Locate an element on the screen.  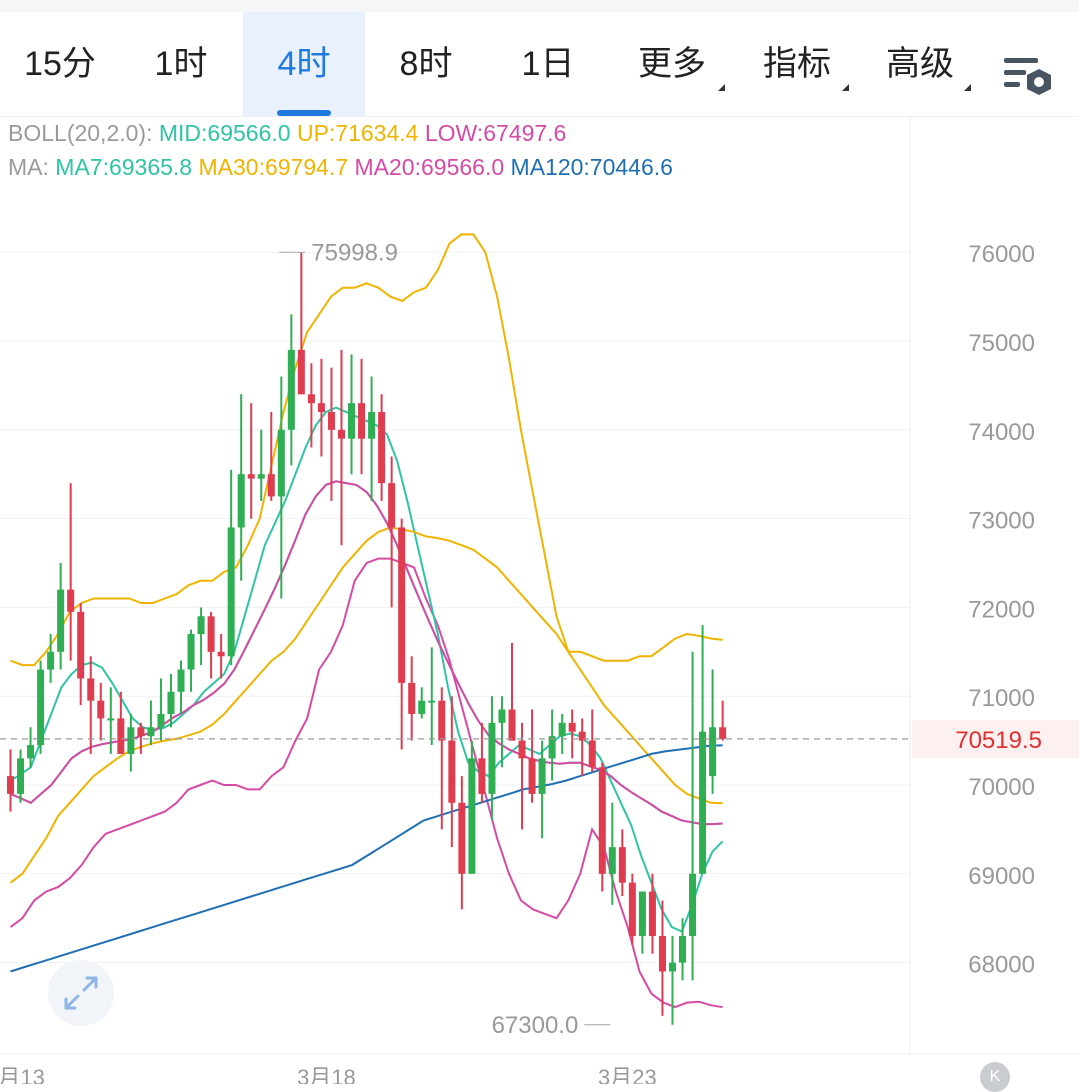
current-price-label: 70519.5 is located at coordinates (998, 740).